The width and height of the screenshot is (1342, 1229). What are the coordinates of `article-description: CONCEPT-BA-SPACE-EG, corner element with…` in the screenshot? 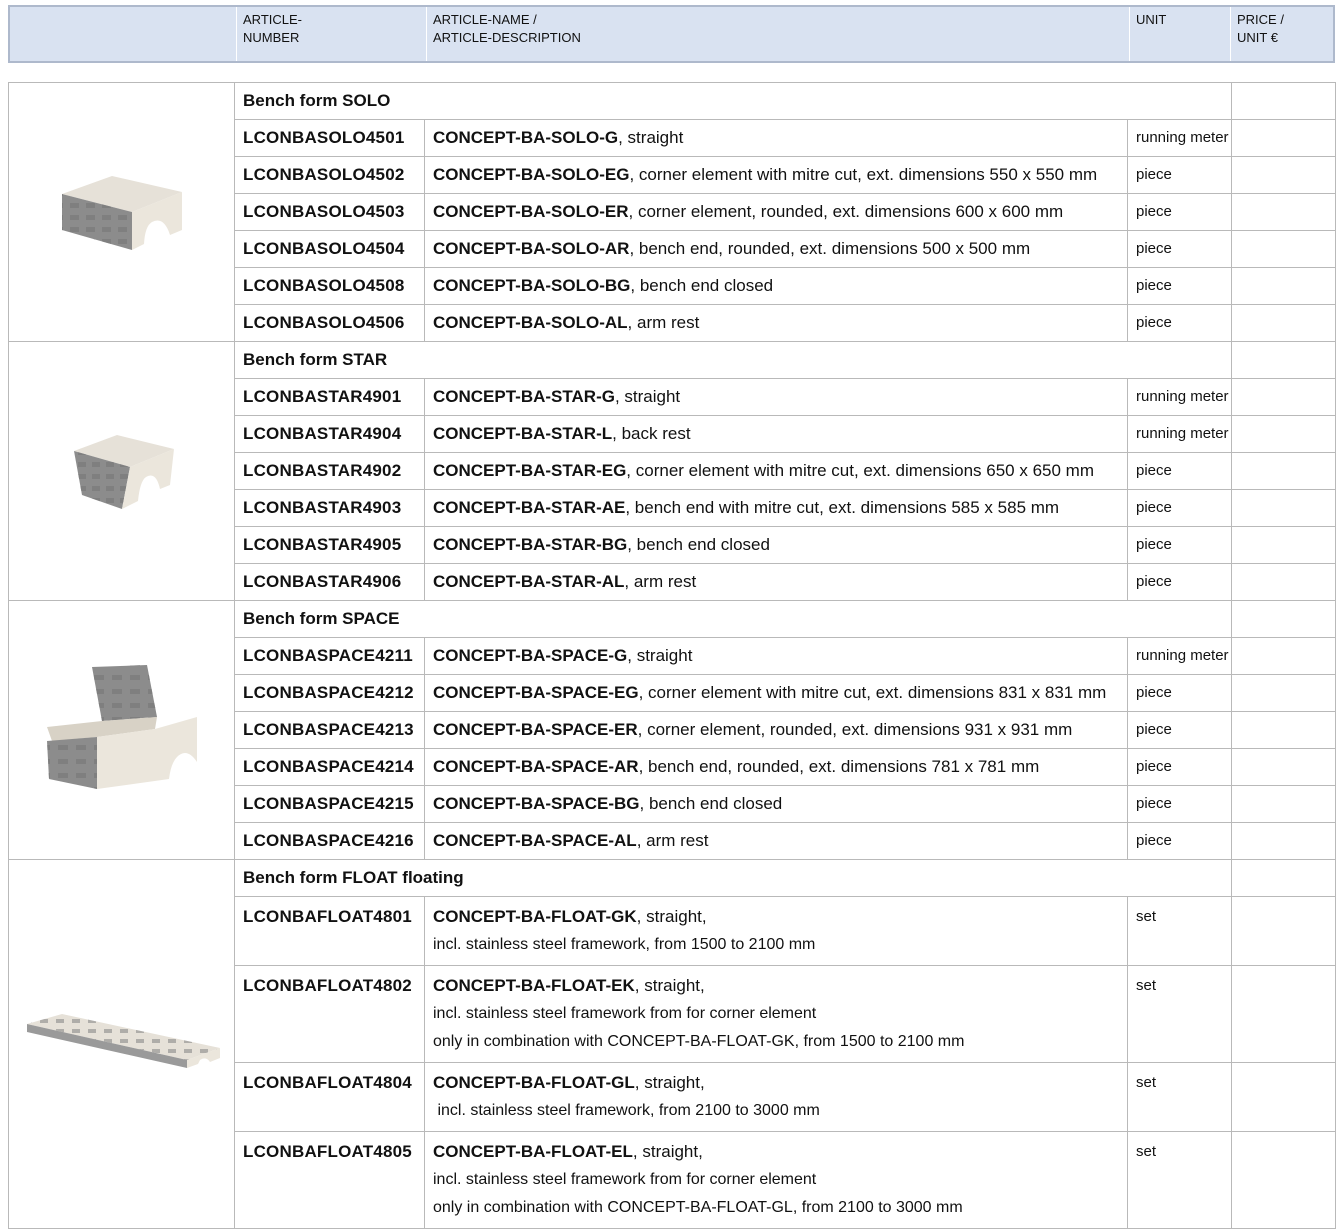 It's located at (776, 693).